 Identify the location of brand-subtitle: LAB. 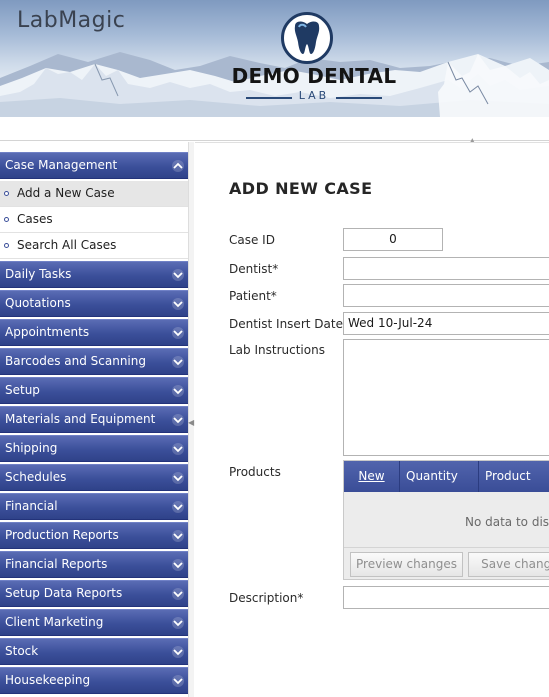
(314, 95).